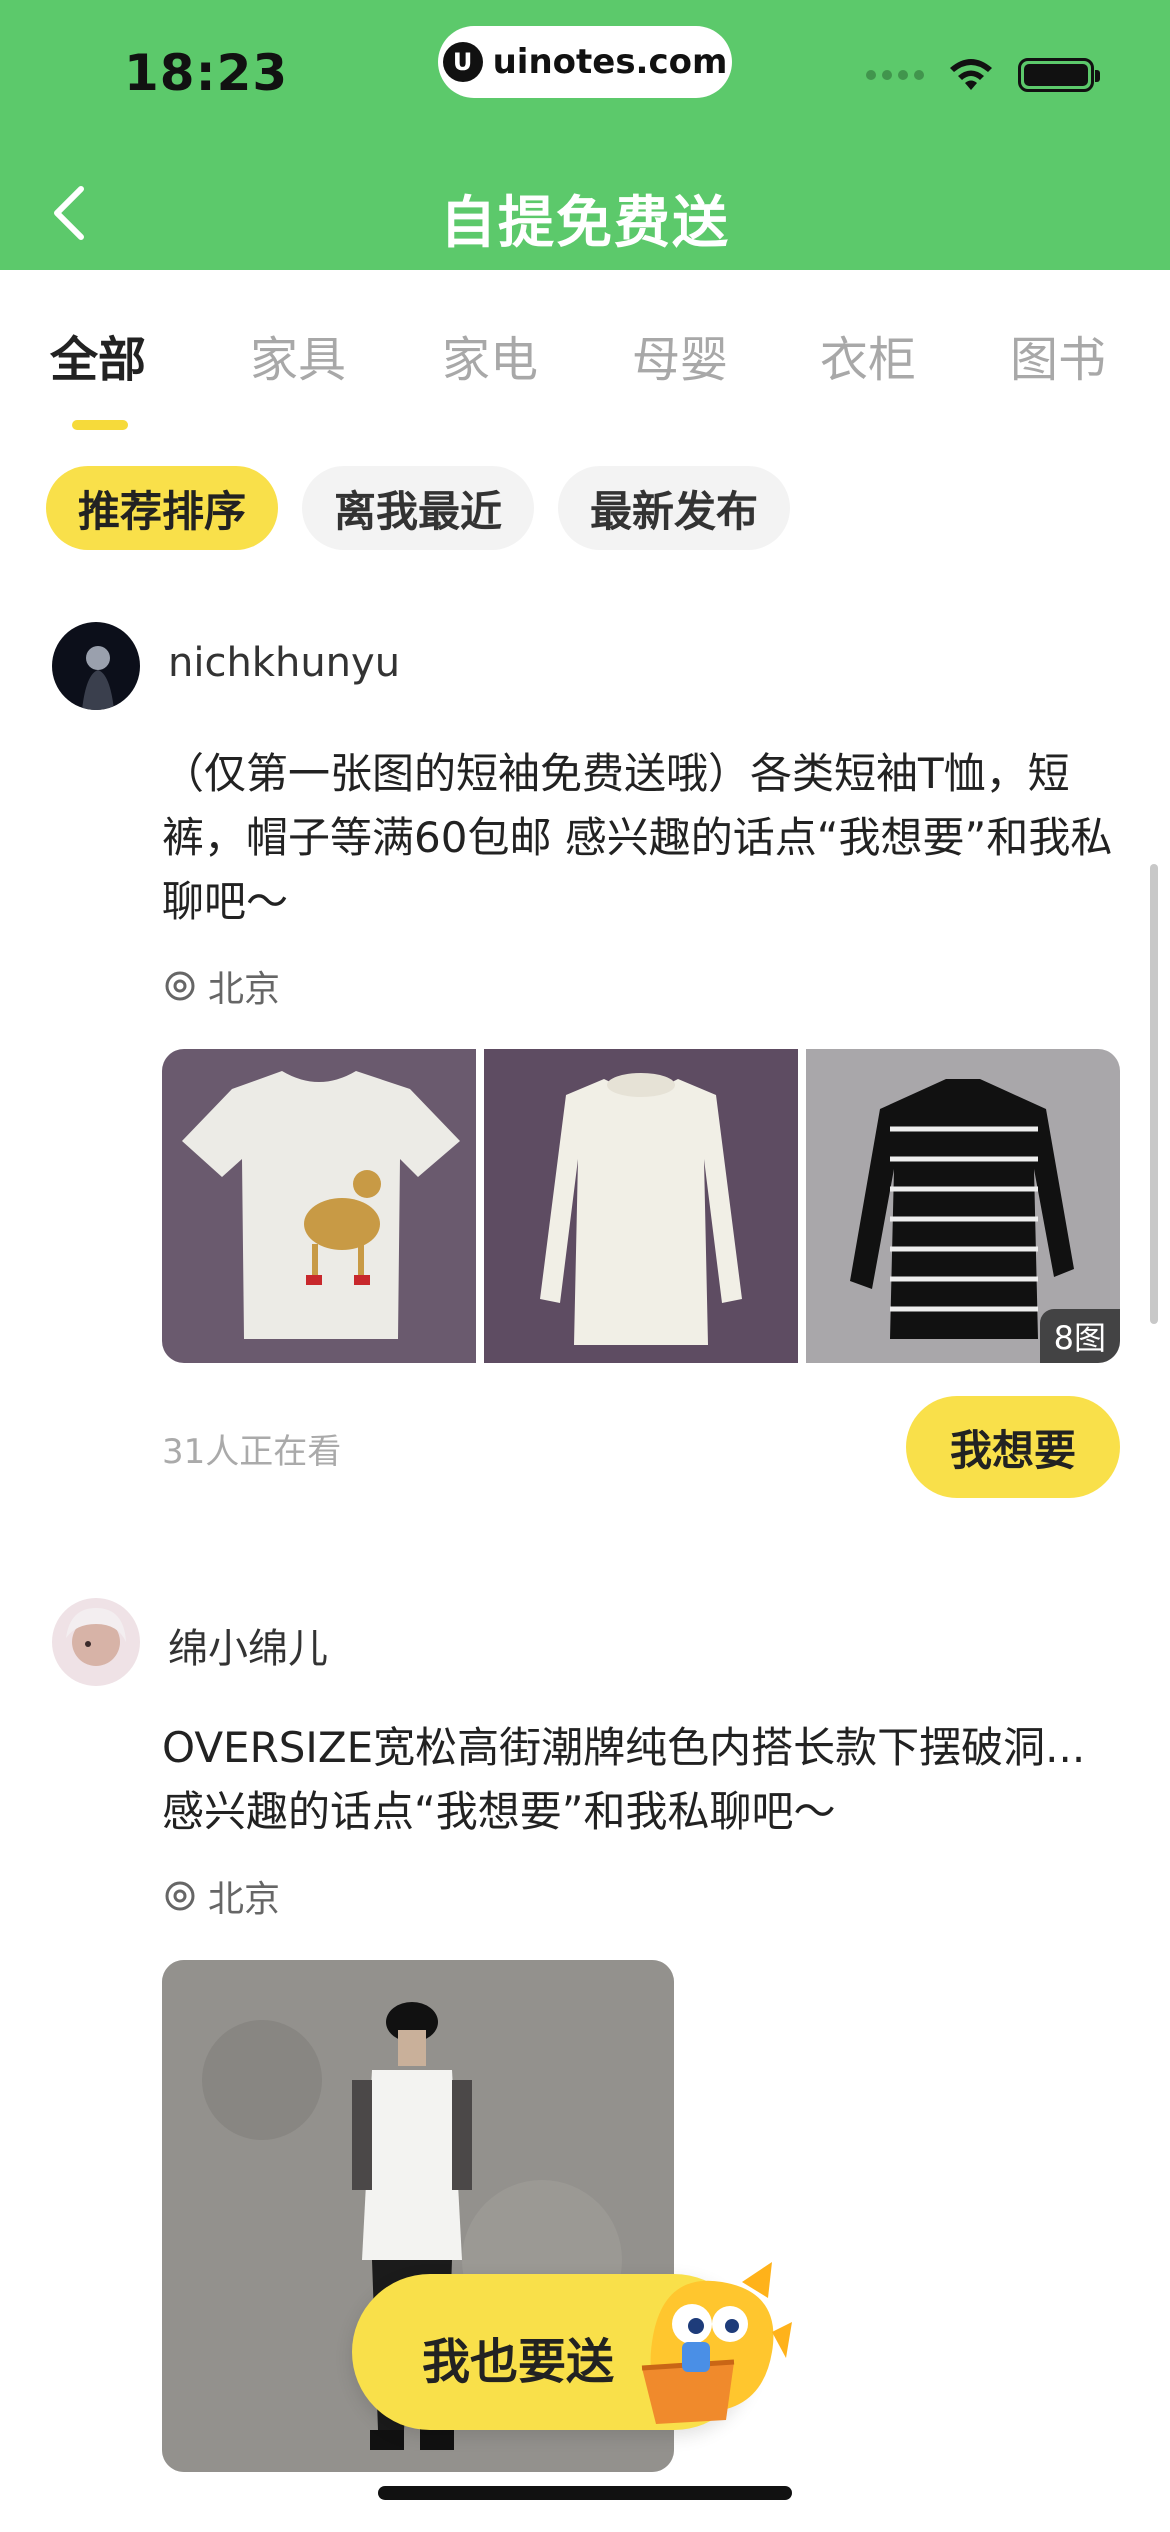 The image size is (1170, 2532). What do you see at coordinates (518, 2362) in the screenshot?
I see `give-away-label: 我也要送` at bounding box center [518, 2362].